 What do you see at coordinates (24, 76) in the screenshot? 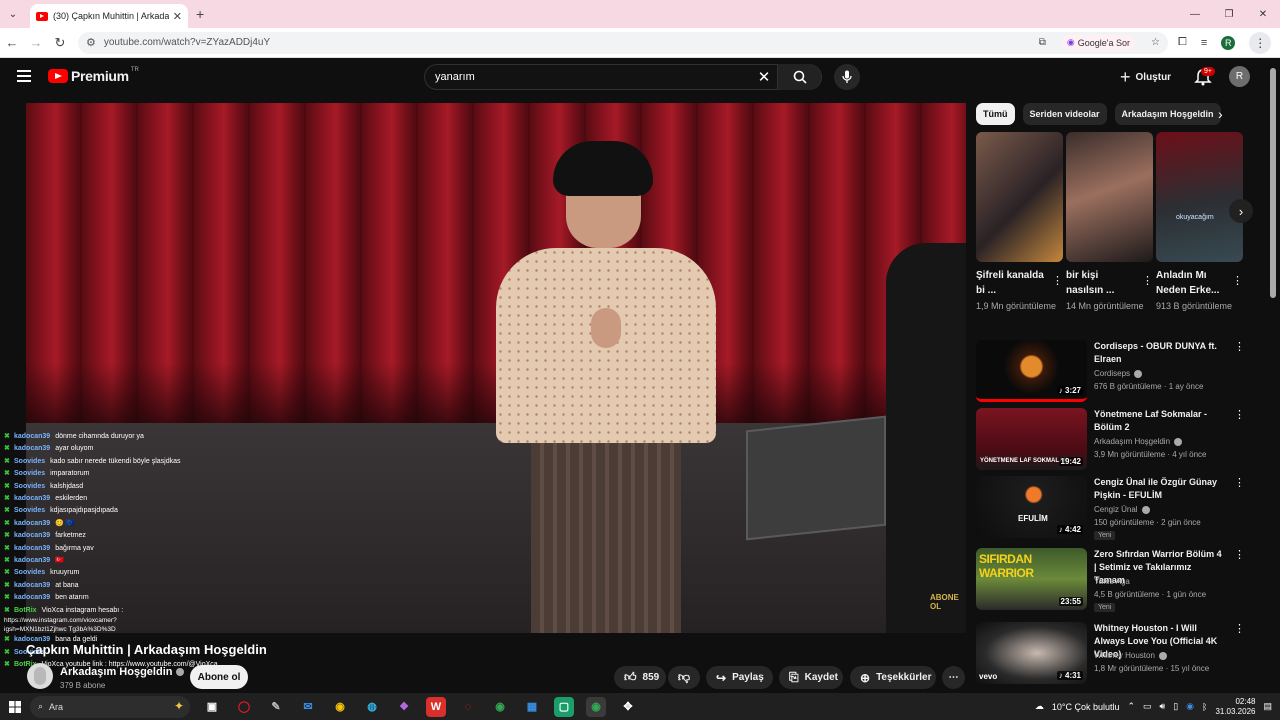
I see `menu-icon` at bounding box center [24, 76].